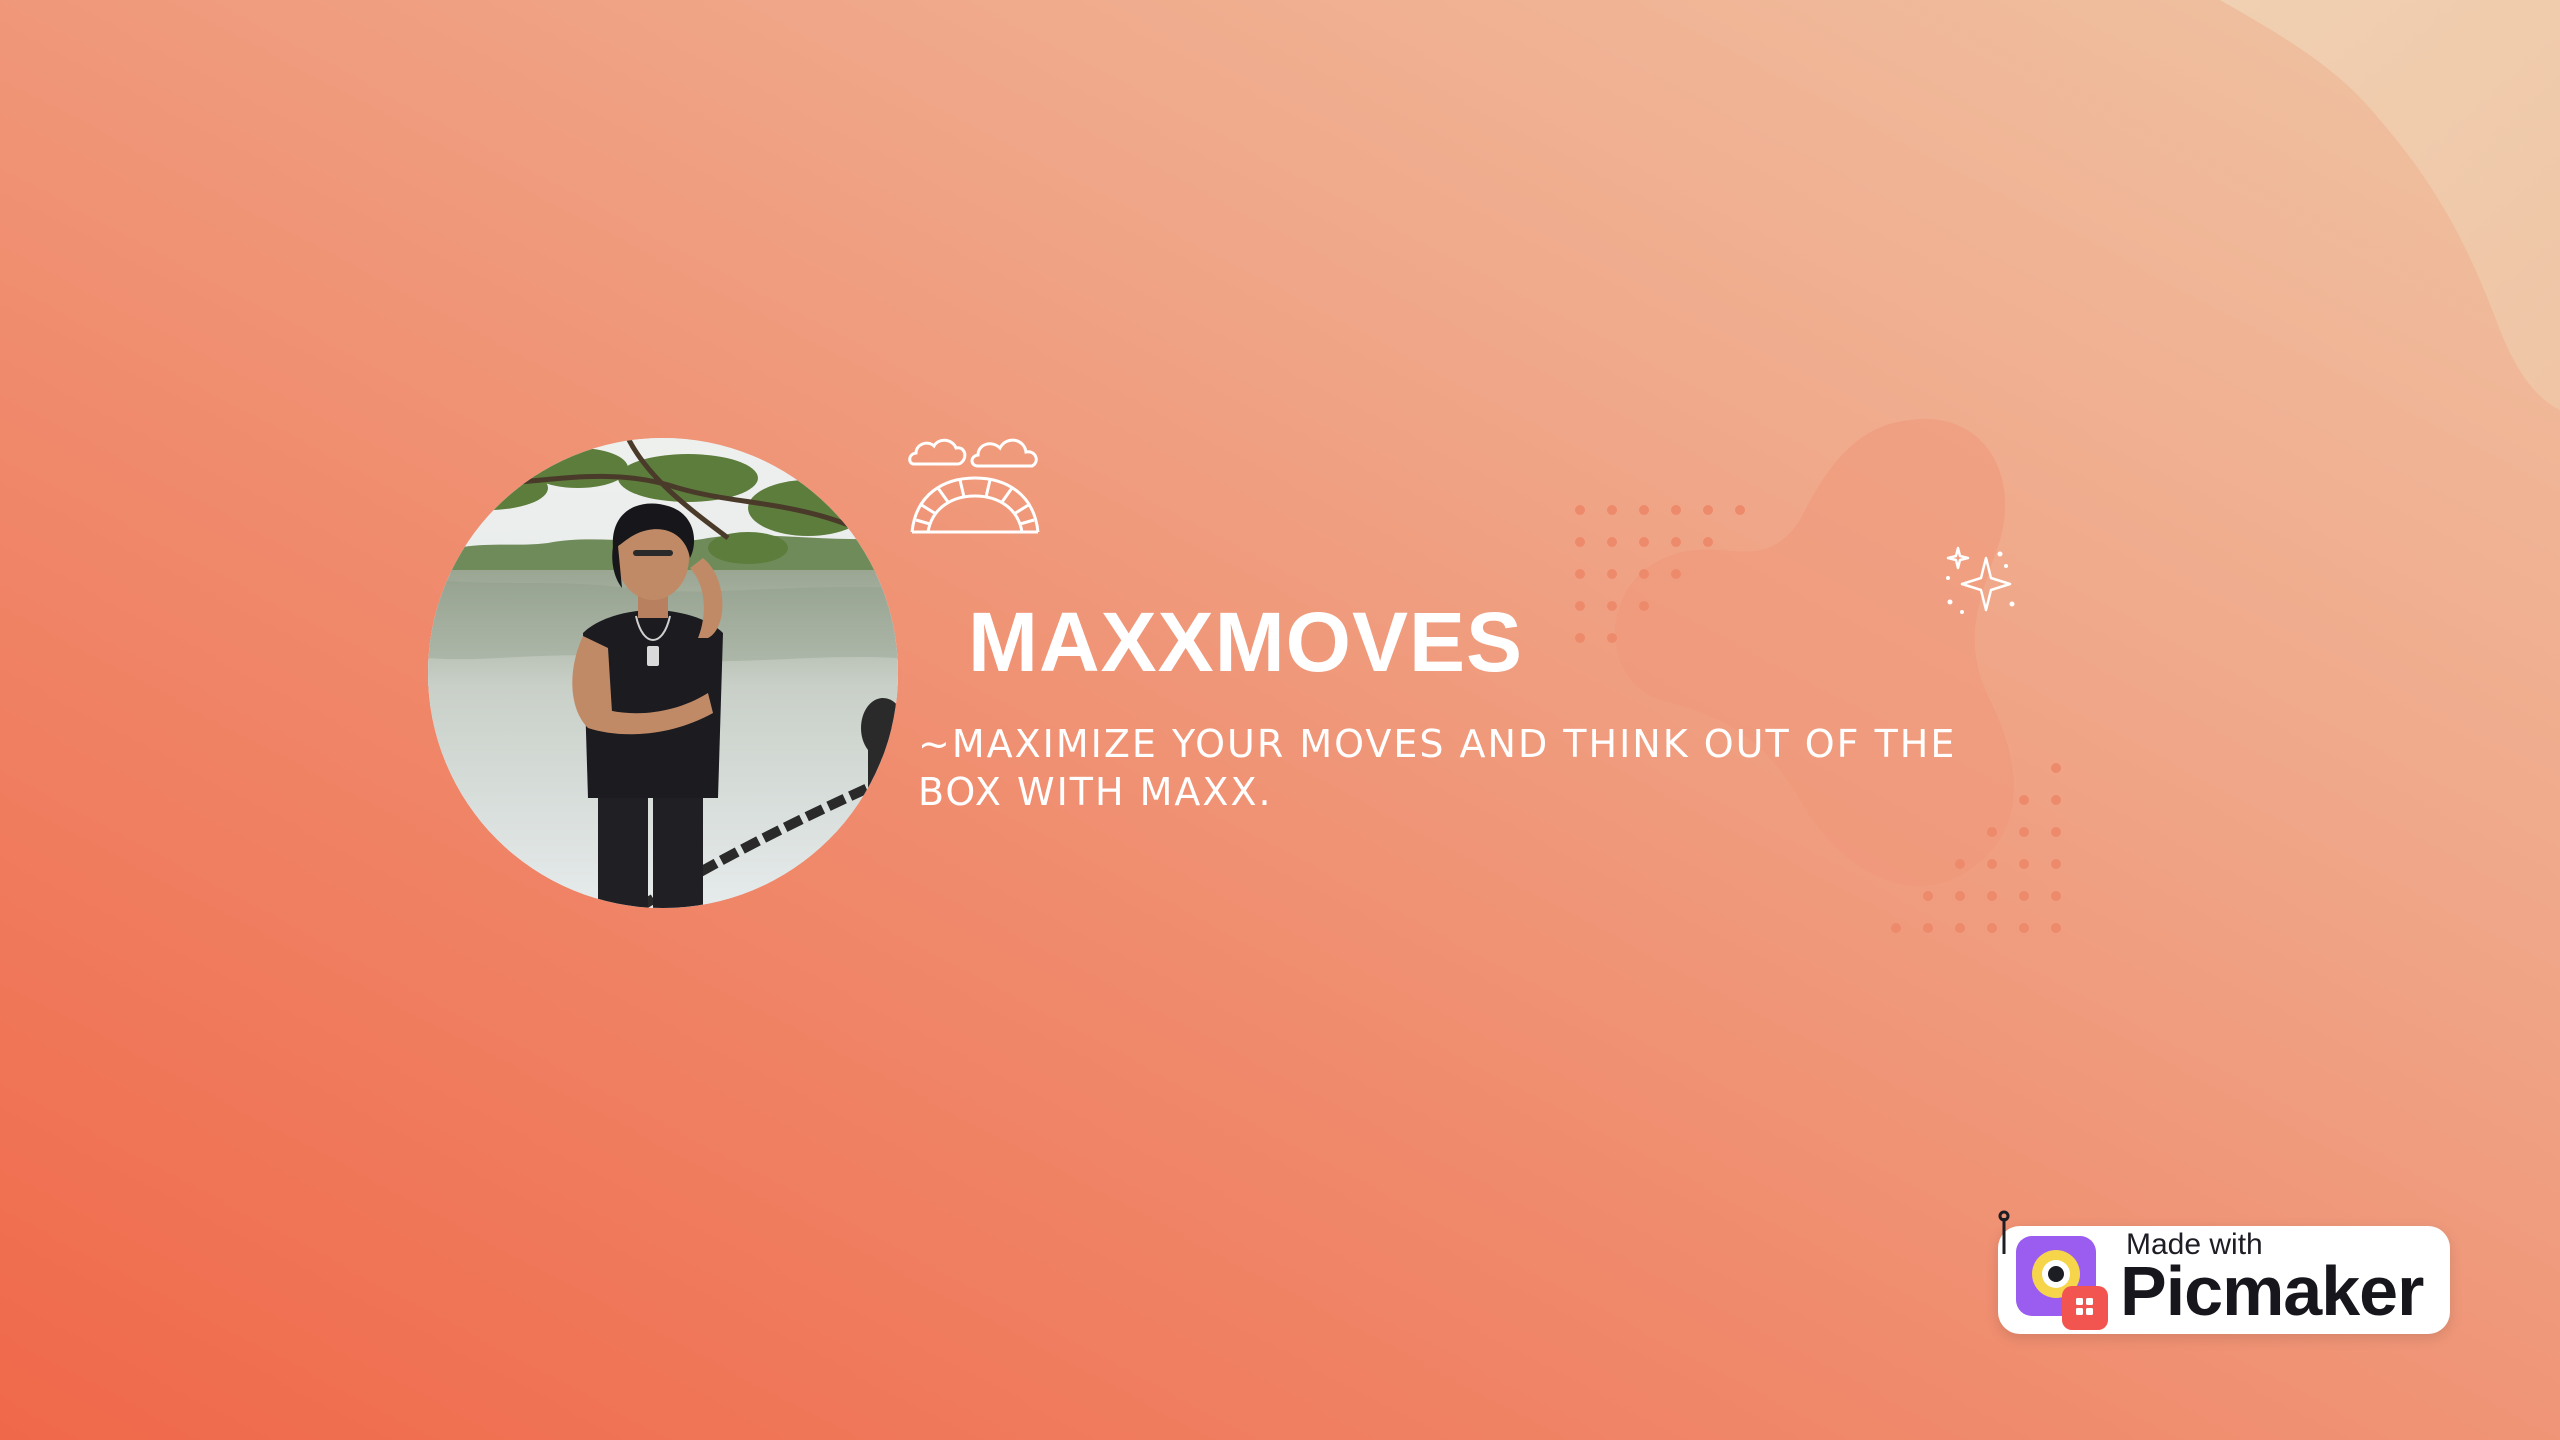 The image size is (2560, 1440). I want to click on picmaker-logo-icon, so click(2053, 1270).